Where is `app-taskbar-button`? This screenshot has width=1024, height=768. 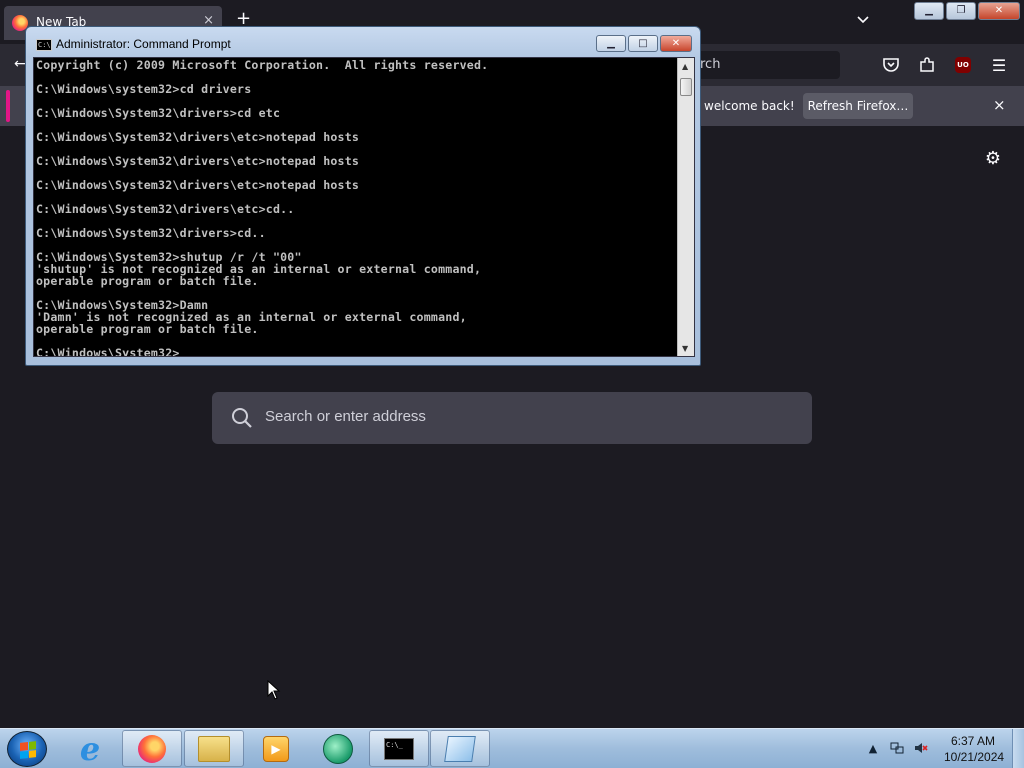
app-taskbar-button is located at coordinates (338, 748).